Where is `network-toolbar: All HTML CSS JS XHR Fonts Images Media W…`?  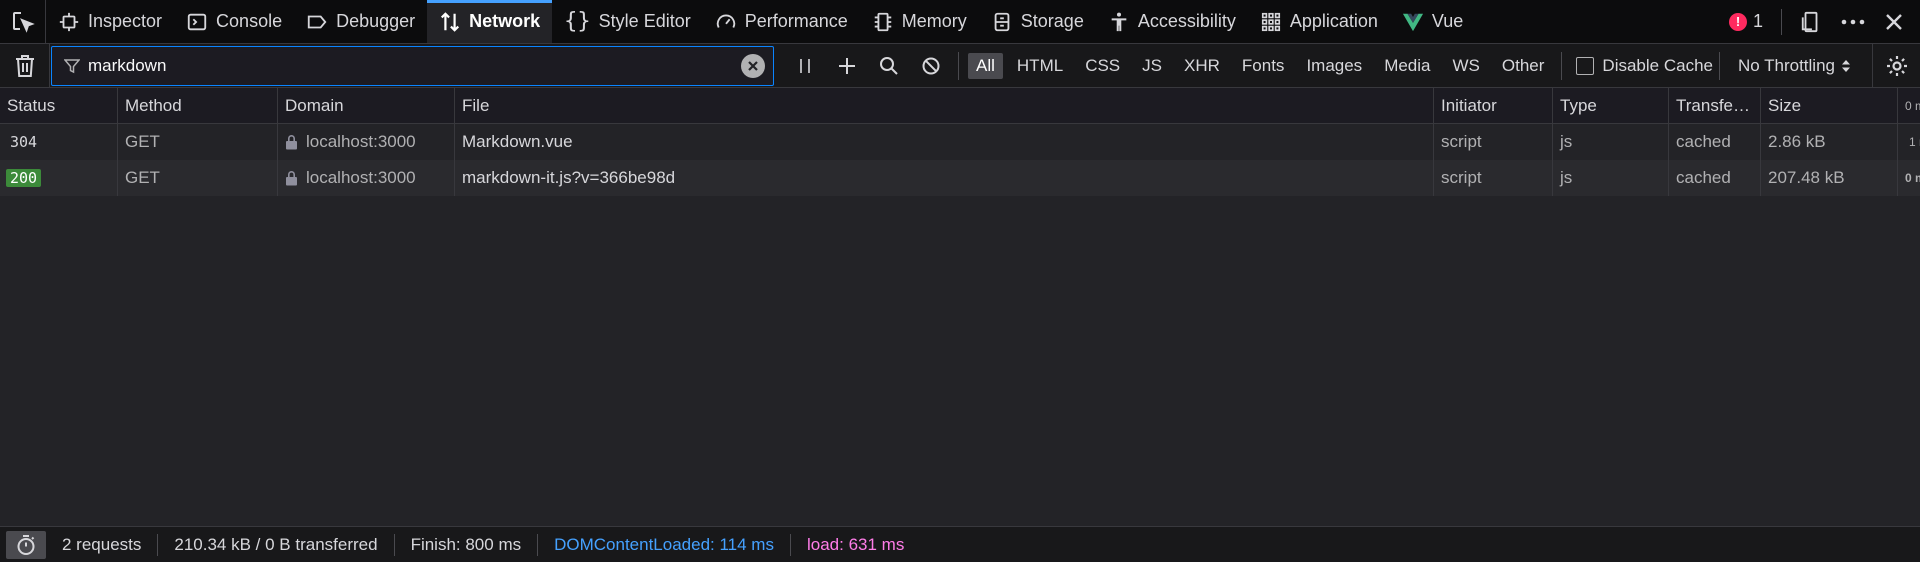
network-toolbar: All HTML CSS JS XHR Fonts Images Media W… is located at coordinates (960, 65).